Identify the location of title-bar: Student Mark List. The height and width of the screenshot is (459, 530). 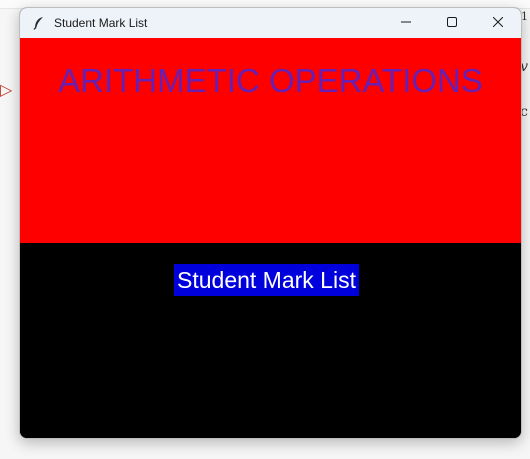
(270, 23).